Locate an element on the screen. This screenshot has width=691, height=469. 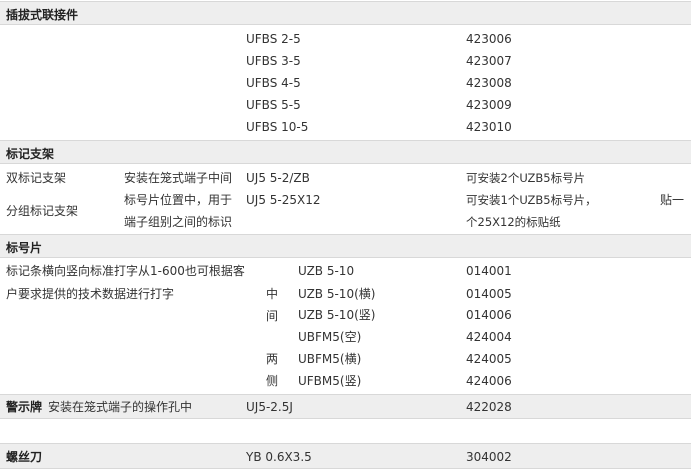
strip-model: UZB 5-10 is located at coordinates (326, 271).